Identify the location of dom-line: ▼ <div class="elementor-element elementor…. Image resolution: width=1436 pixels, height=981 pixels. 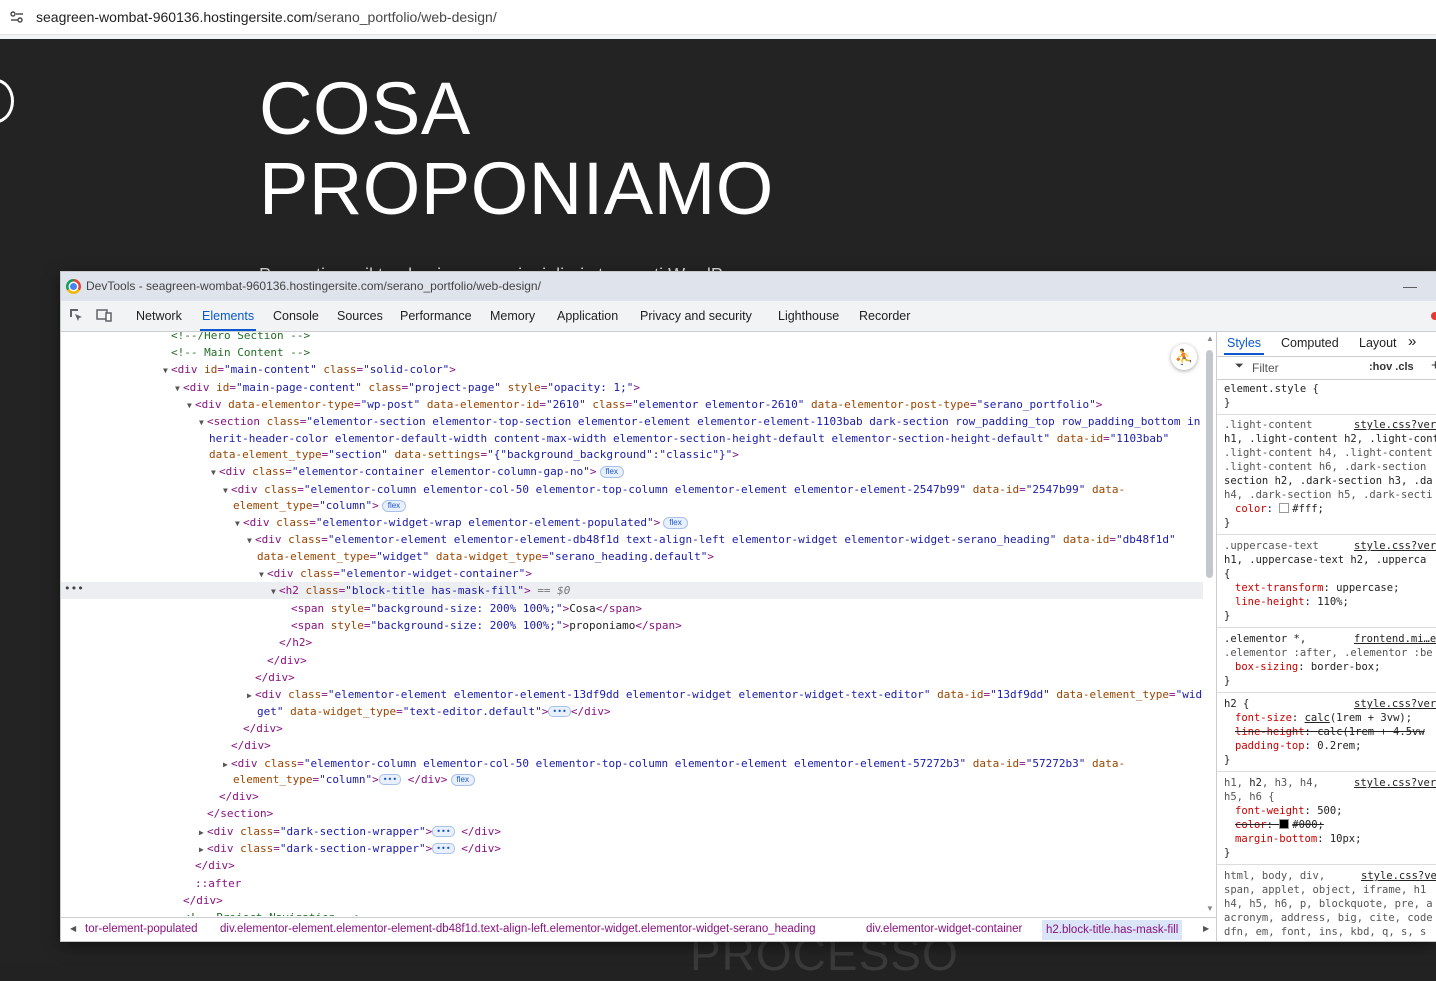
(711, 539).